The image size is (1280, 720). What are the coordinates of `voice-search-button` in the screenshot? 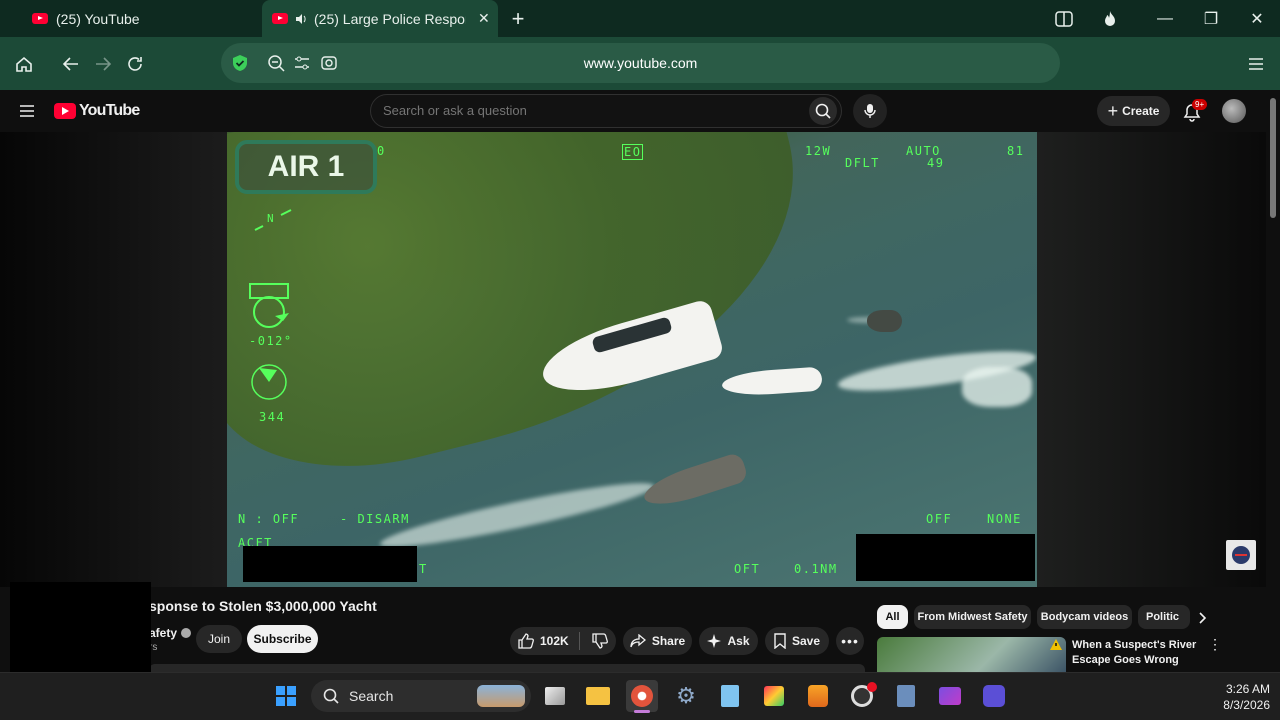 It's located at (870, 111).